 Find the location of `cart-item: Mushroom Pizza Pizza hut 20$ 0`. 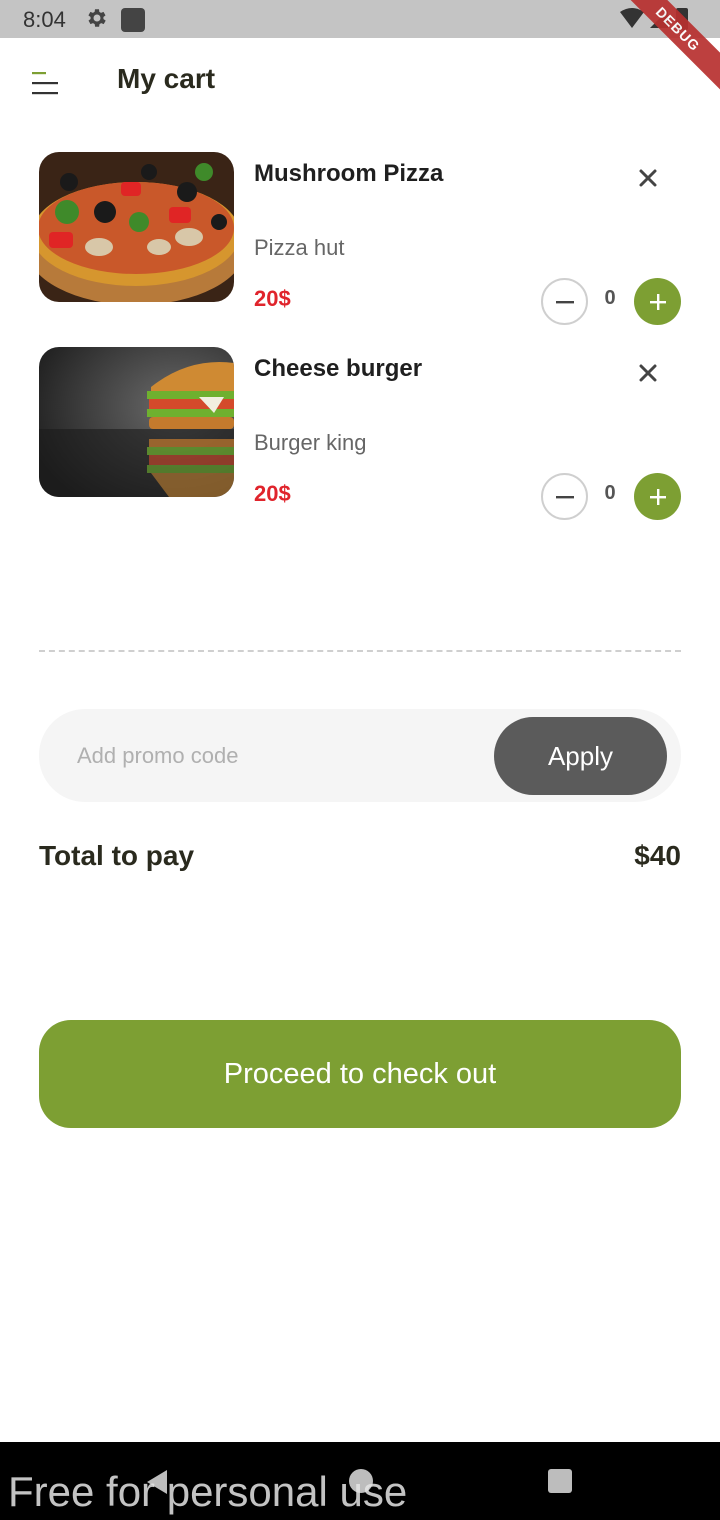

cart-item: Mushroom Pizza Pizza hut 20$ 0 is located at coordinates (360, 238).